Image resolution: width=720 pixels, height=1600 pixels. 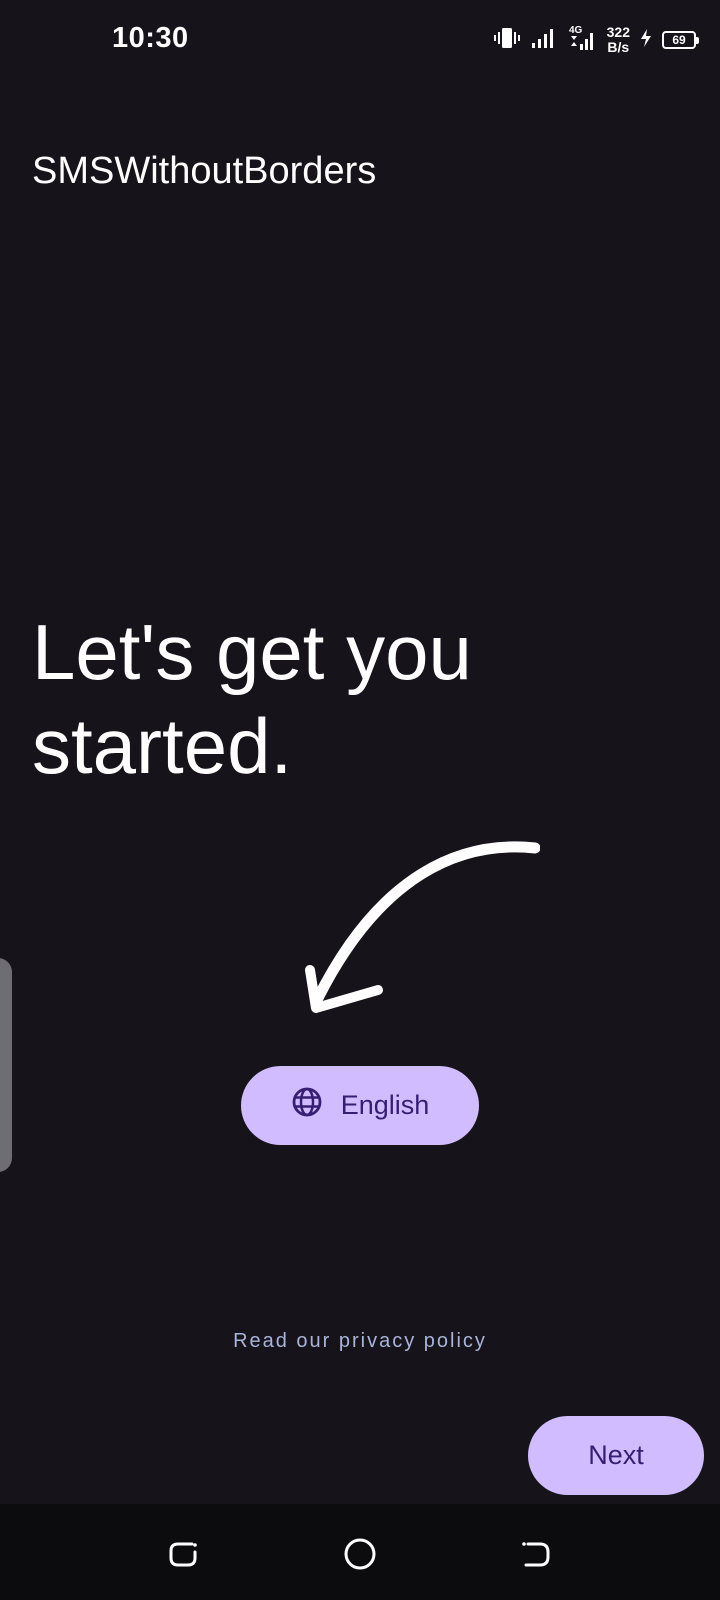 I want to click on next-button: Next, so click(x=616, y=1455).